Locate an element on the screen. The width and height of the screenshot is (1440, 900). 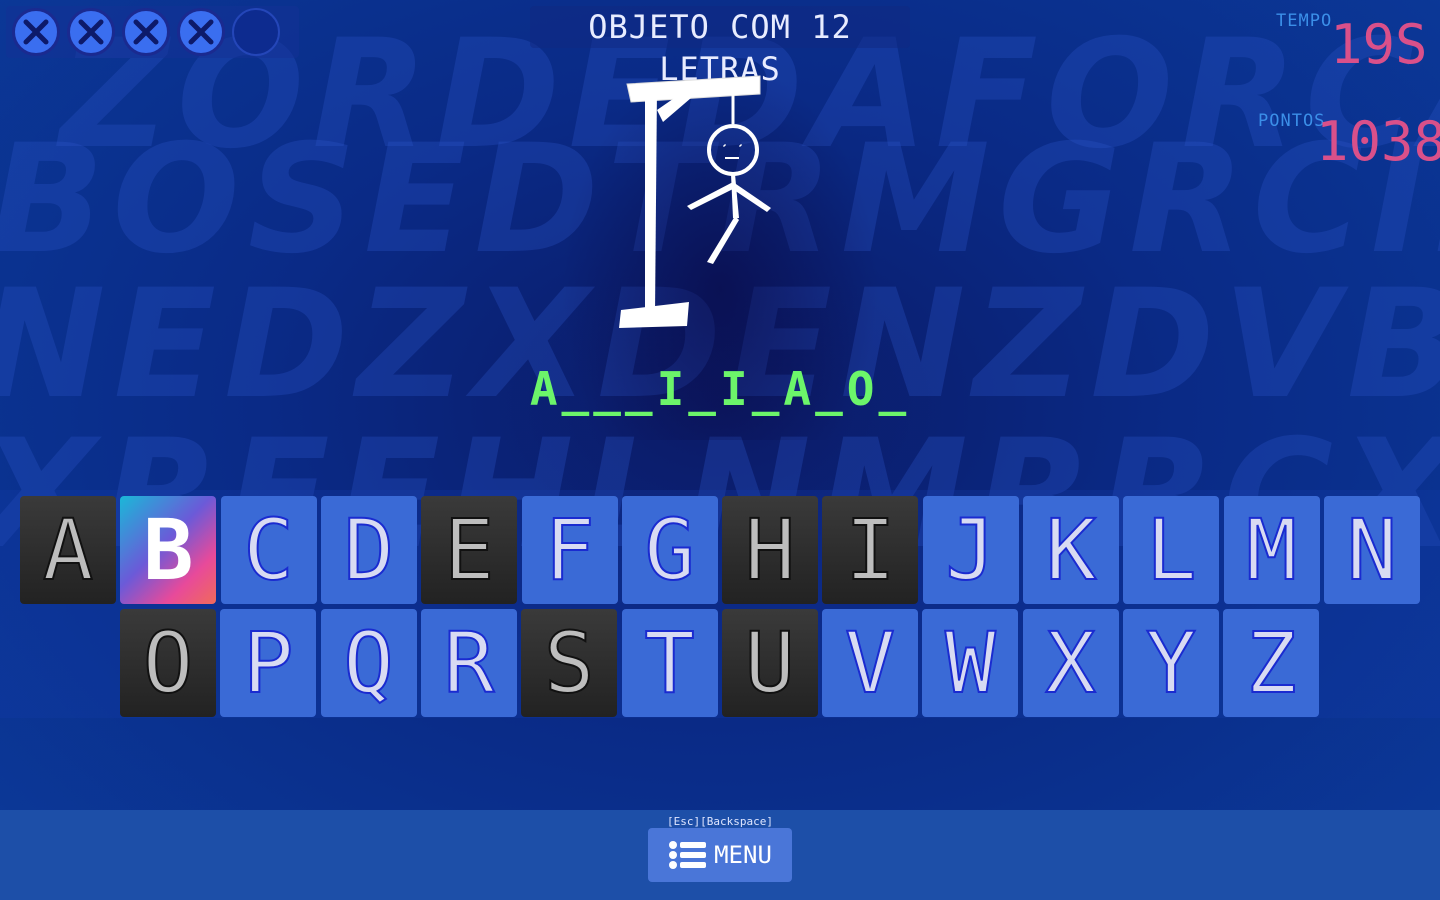
key-d: D is located at coordinates (368, 550).